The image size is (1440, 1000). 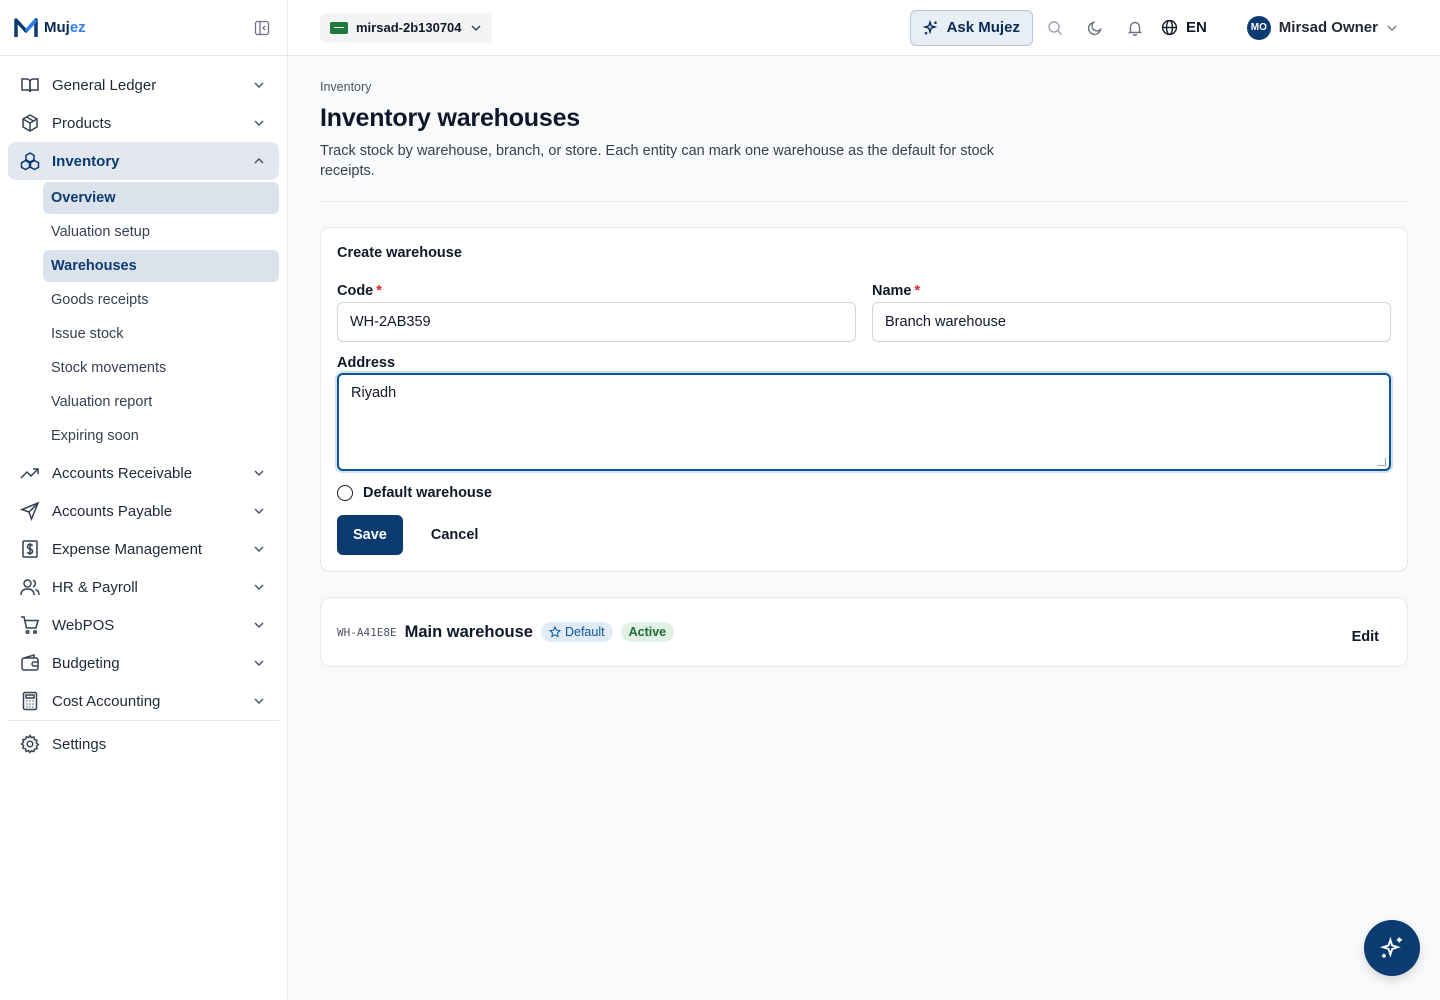 What do you see at coordinates (143, 85) in the screenshot?
I see `sidebar-item-general-ledger: General Ledger` at bounding box center [143, 85].